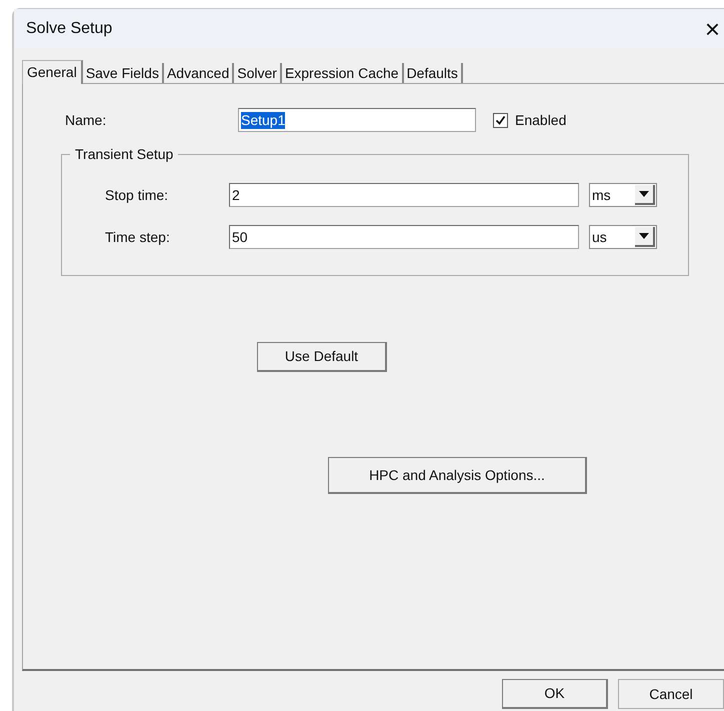 Image resolution: width=724 pixels, height=711 pixels. I want to click on window-title: Solve Setup, so click(69, 29).